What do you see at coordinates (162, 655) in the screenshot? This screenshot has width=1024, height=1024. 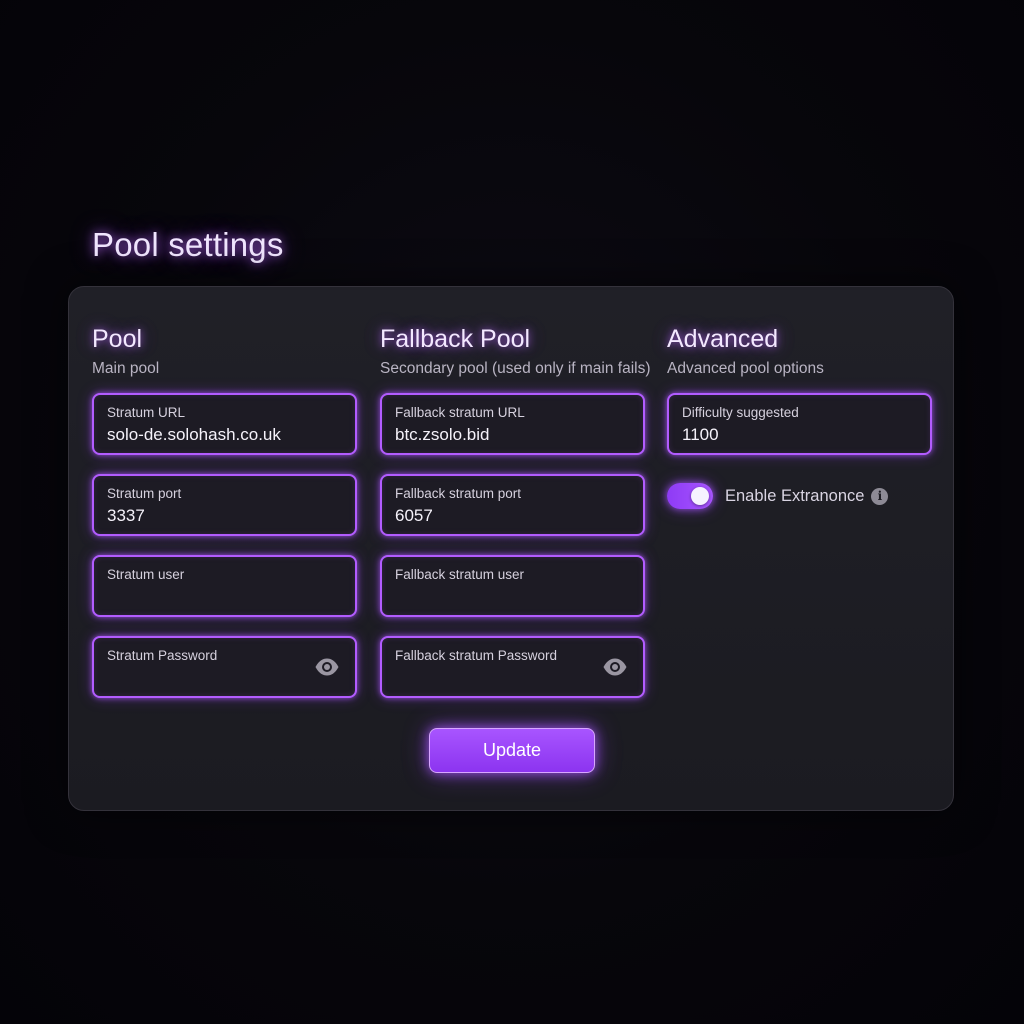 I see `stratum-password-label: Stratum Password` at bounding box center [162, 655].